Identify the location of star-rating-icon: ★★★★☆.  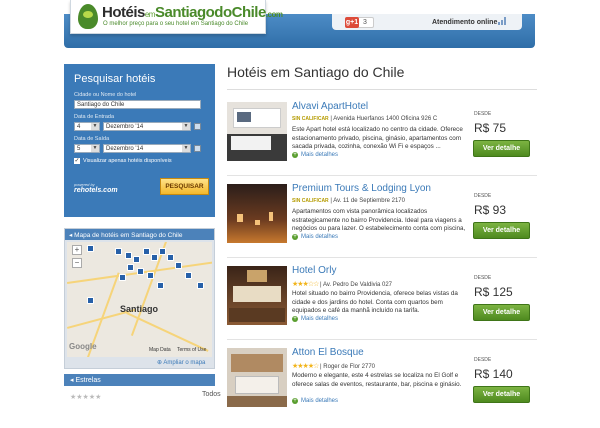
(305, 366).